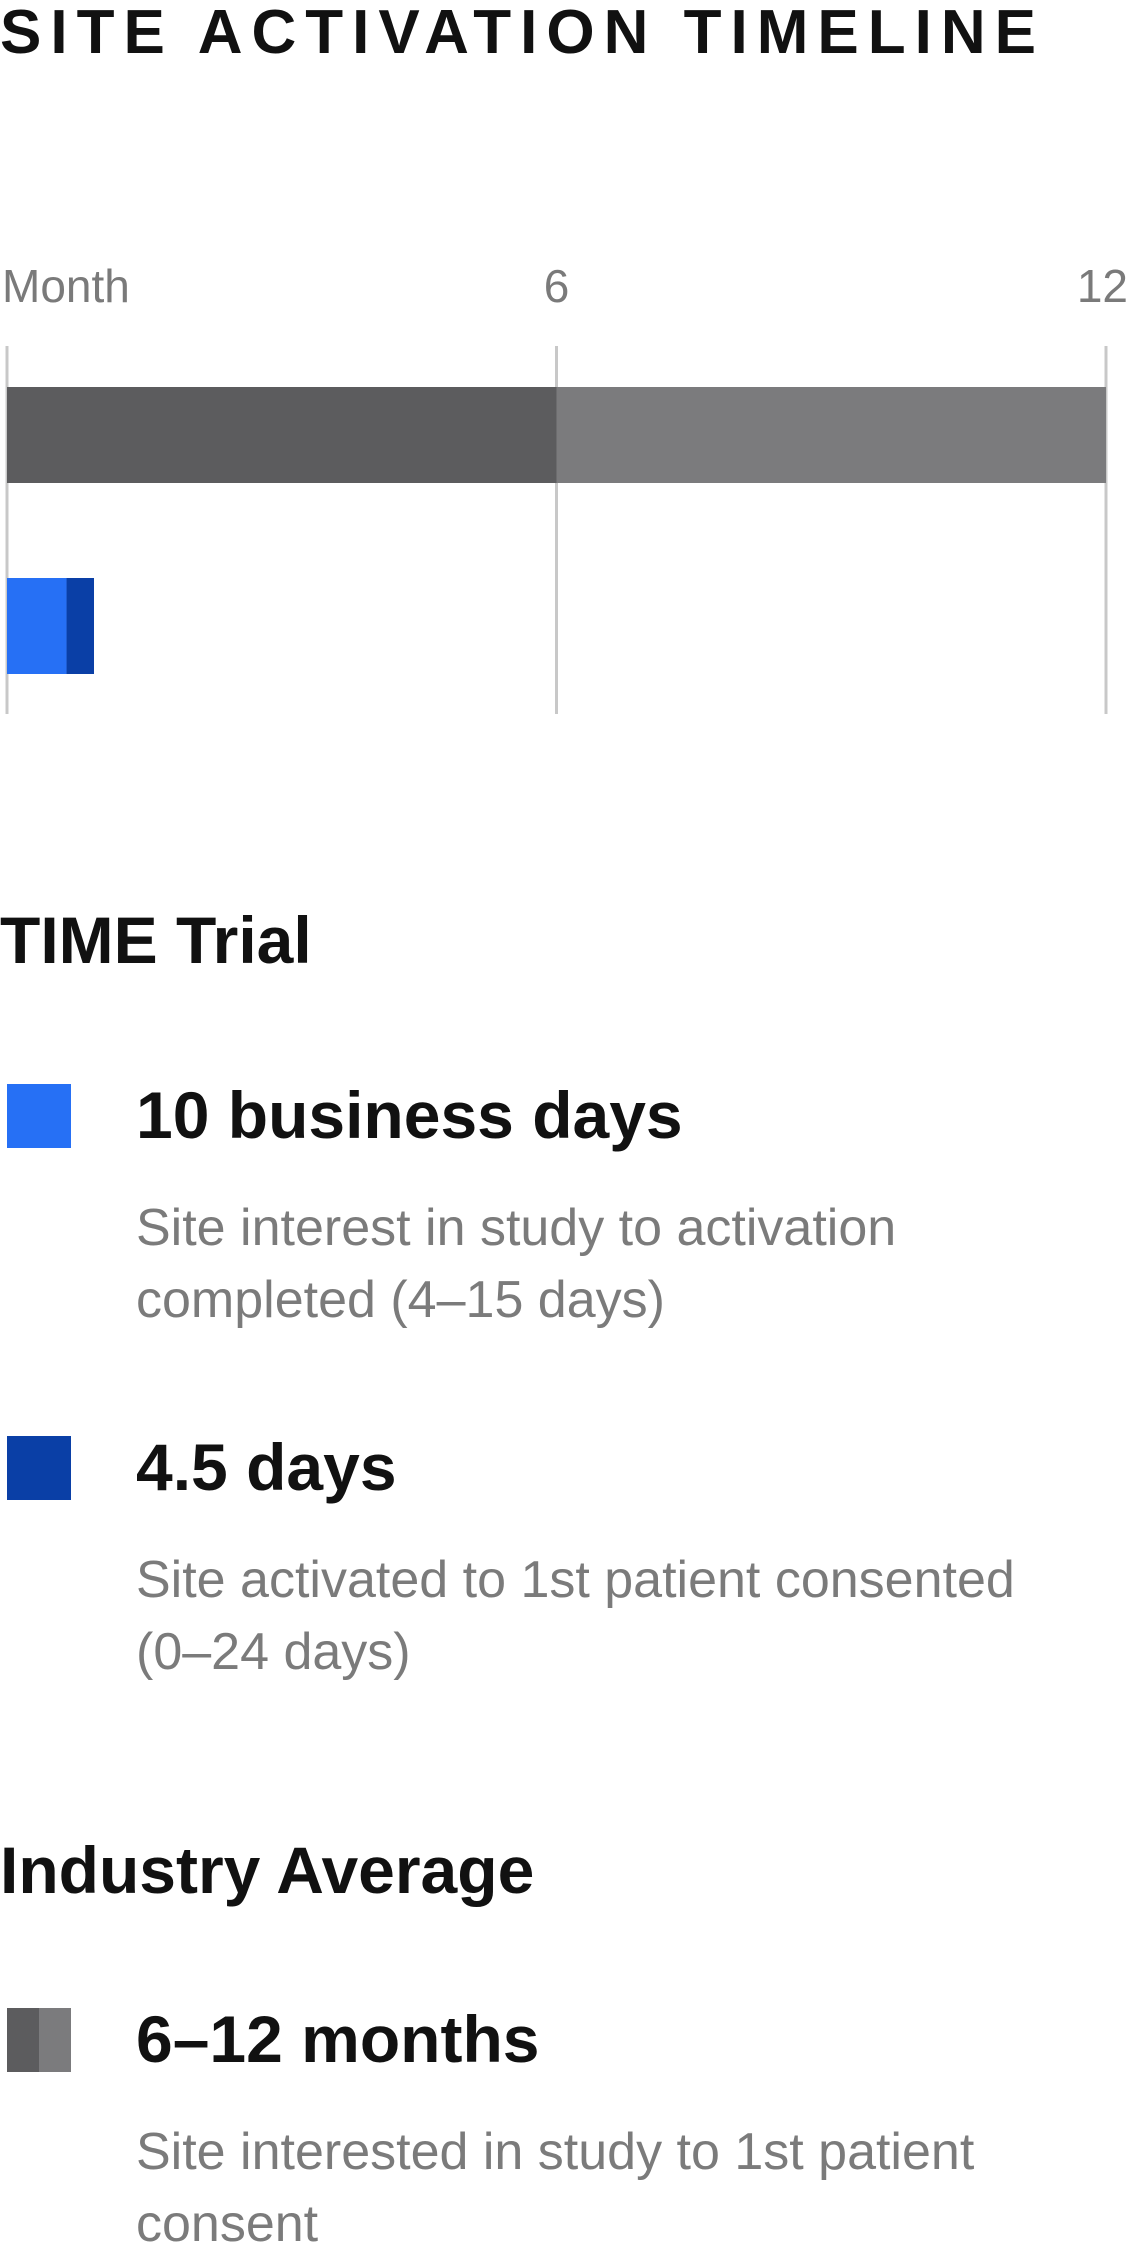 This screenshot has height=2262, width=1130. I want to click on industry-average-value: 6–12 months, so click(338, 2039).